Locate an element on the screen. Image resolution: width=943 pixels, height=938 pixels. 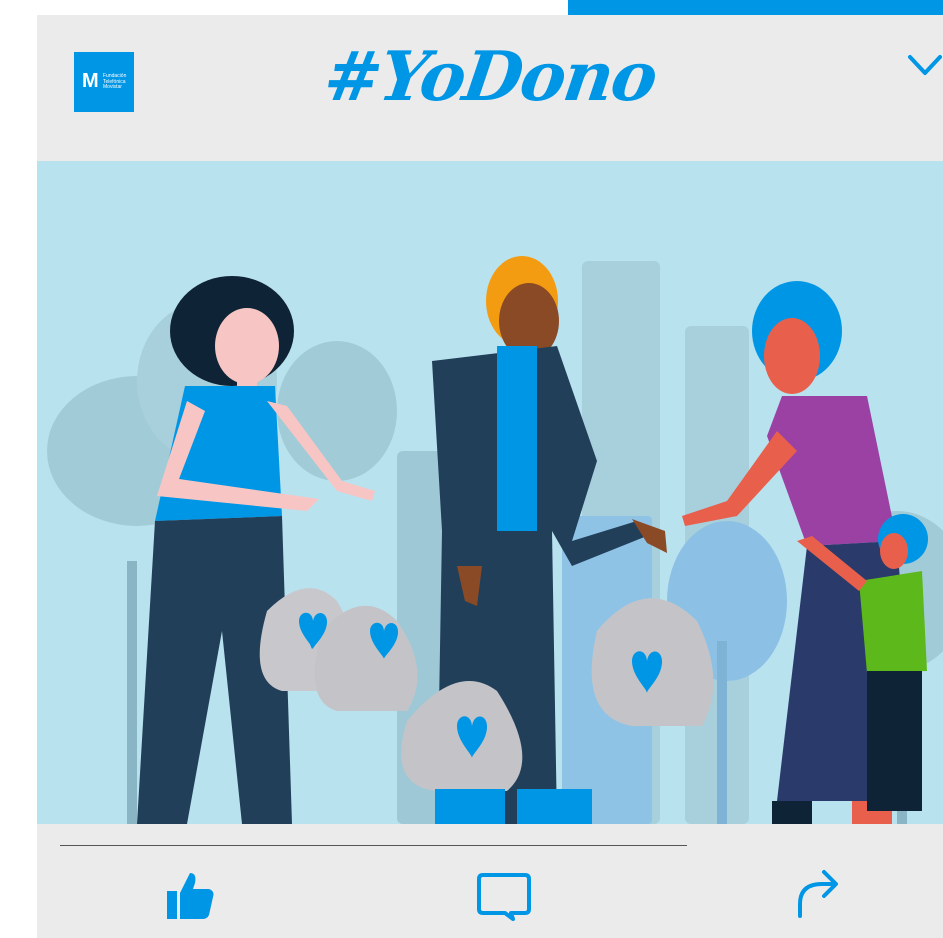
chevron-down-icon is located at coordinates (924, 66).